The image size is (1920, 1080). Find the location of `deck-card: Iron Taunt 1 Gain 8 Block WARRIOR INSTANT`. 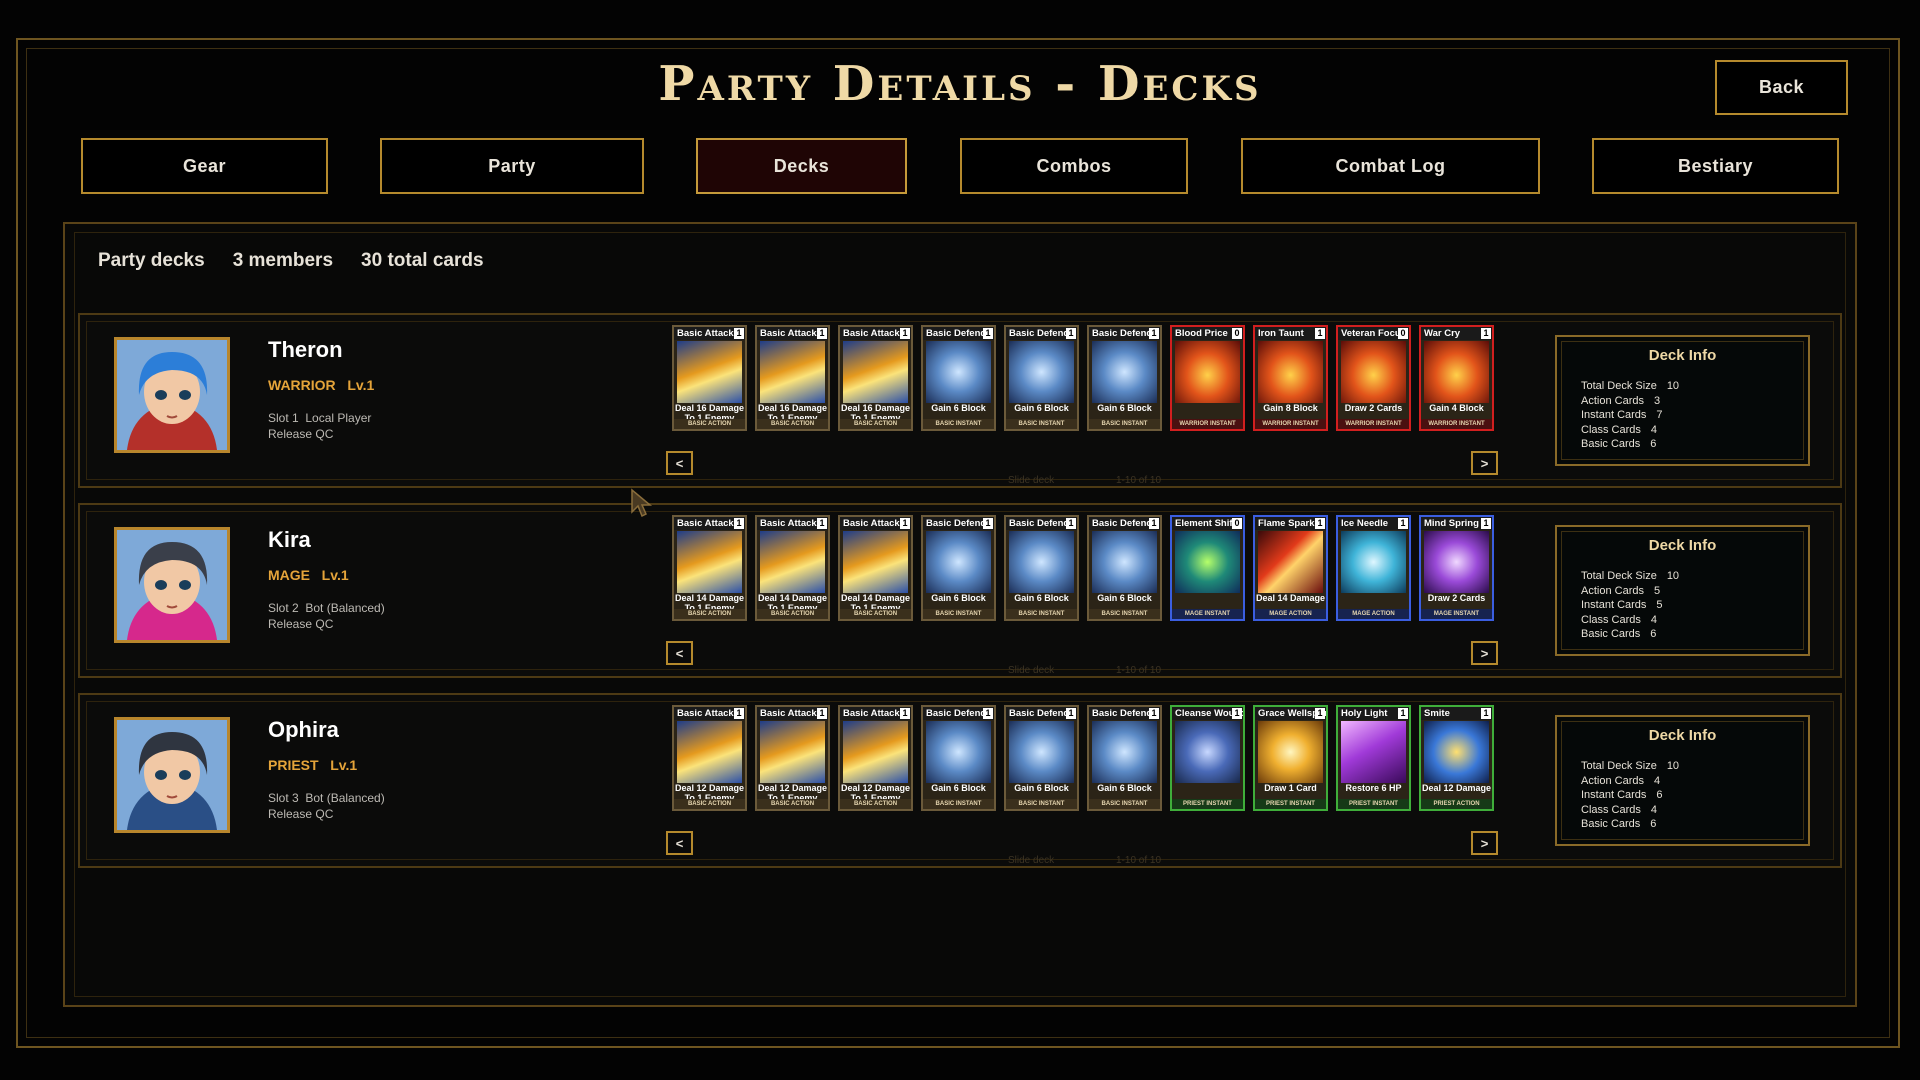

deck-card: Iron Taunt 1 Gain 8 Block WARRIOR INSTANT is located at coordinates (1290, 378).